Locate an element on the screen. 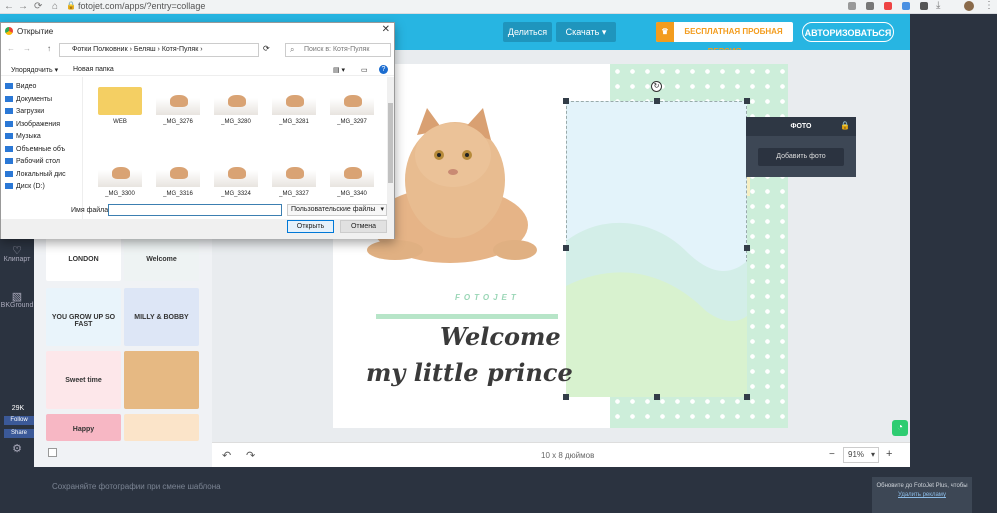  zoom-in-icon: + is located at coordinates (889, 454).